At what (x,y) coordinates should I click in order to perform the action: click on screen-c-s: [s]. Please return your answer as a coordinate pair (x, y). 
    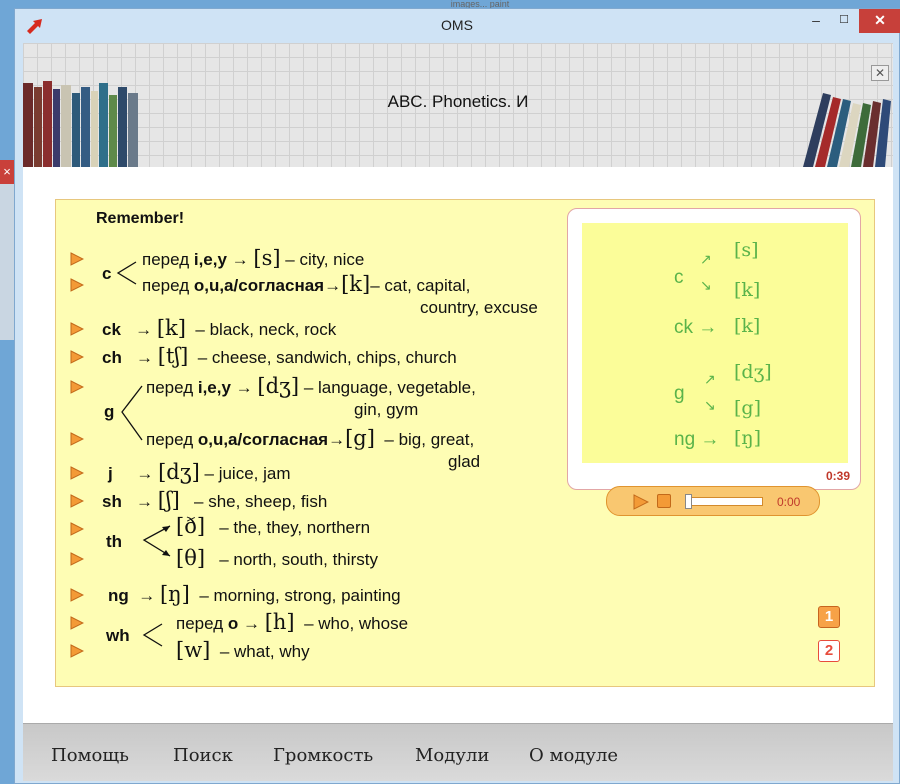
    Looking at the image, I should click on (746, 250).